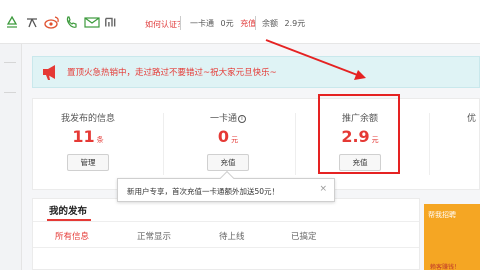  I want to click on info-icon: i, so click(242, 119).